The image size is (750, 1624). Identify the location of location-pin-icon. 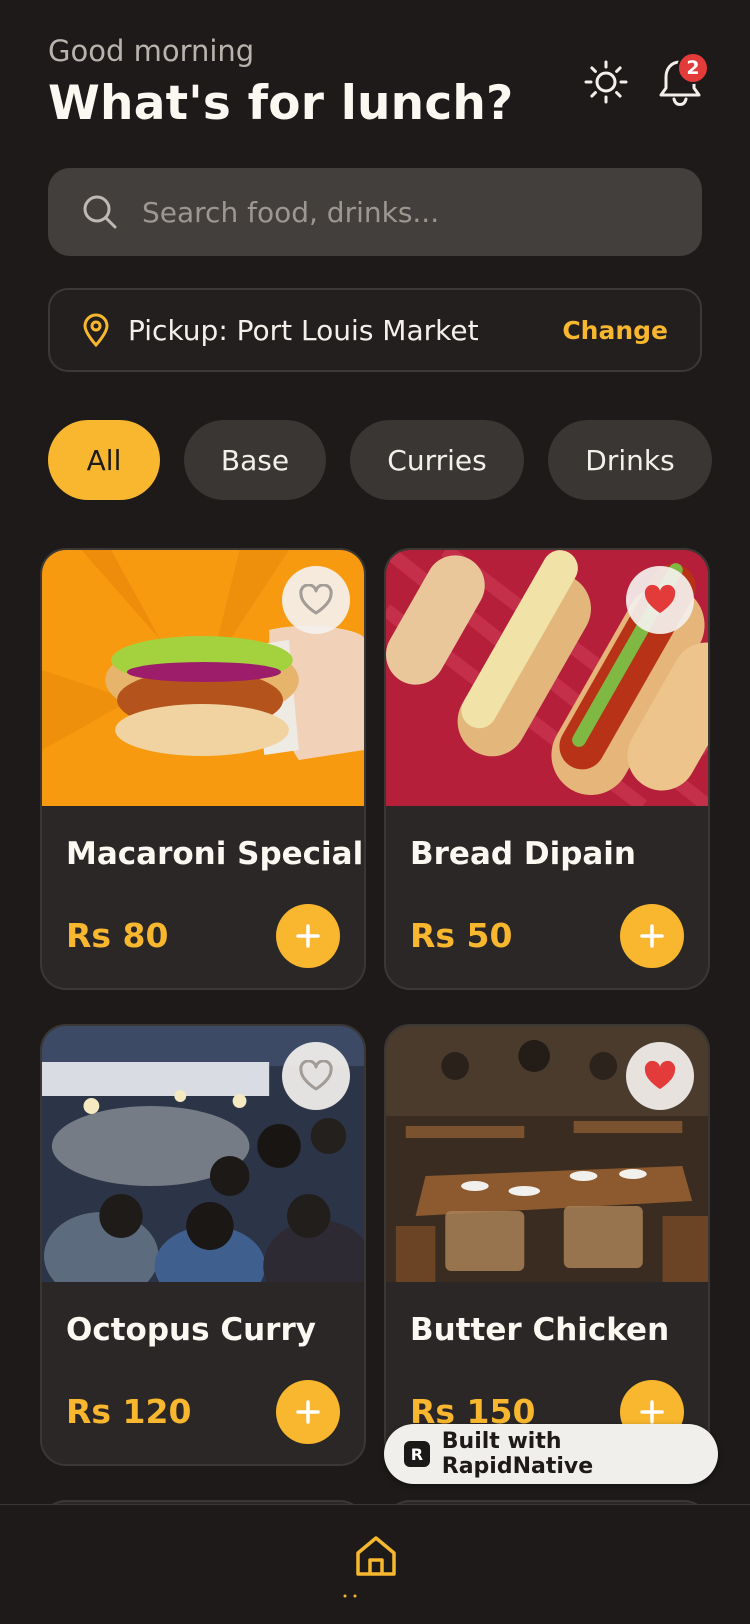
(96, 330).